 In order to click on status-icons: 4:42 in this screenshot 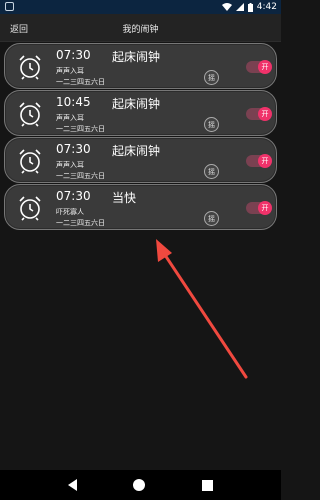, I will do `click(249, 7)`.